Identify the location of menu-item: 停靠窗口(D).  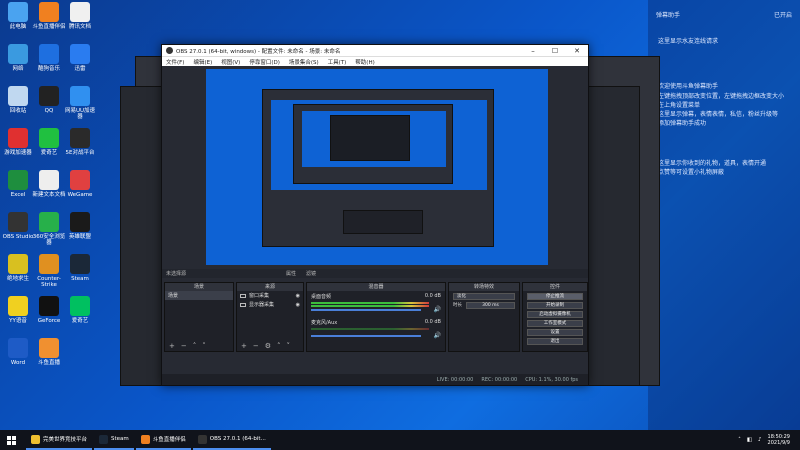
(264, 62).